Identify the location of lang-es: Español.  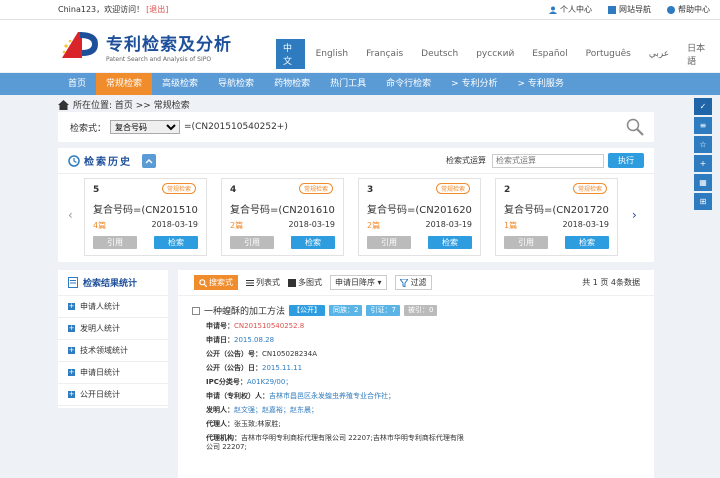
(549, 54).